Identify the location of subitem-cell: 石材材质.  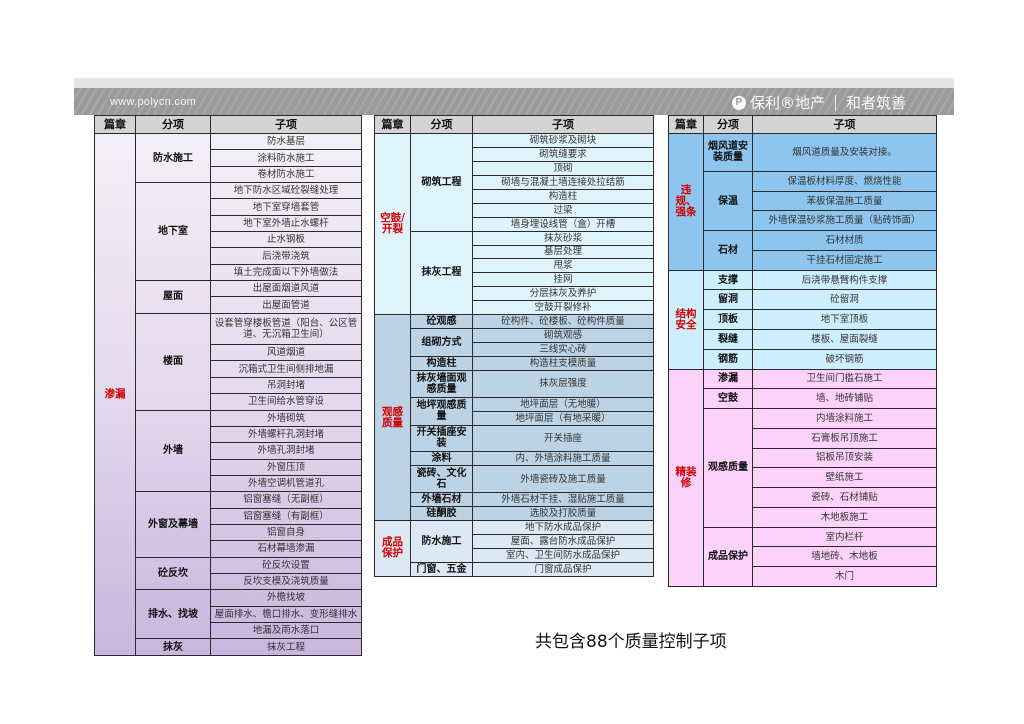
(844, 240).